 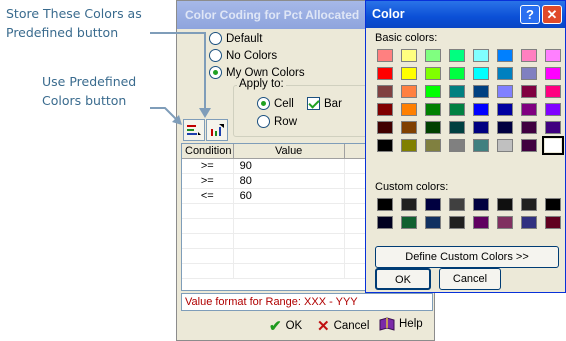 What do you see at coordinates (467, 257) in the screenshot?
I see `define-custom-colors-button: Define Custom Colors >>` at bounding box center [467, 257].